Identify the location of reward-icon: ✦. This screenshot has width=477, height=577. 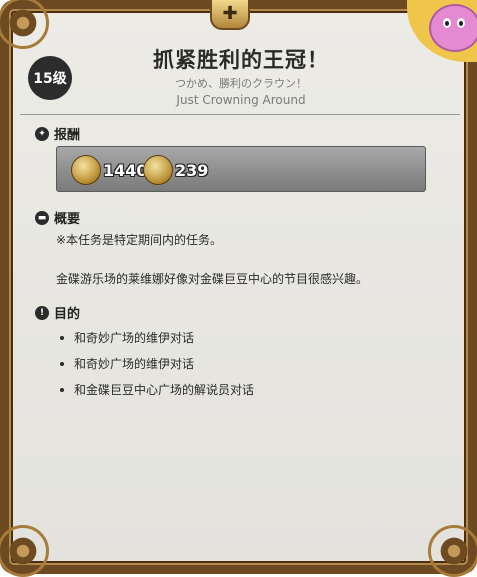
(42, 133).